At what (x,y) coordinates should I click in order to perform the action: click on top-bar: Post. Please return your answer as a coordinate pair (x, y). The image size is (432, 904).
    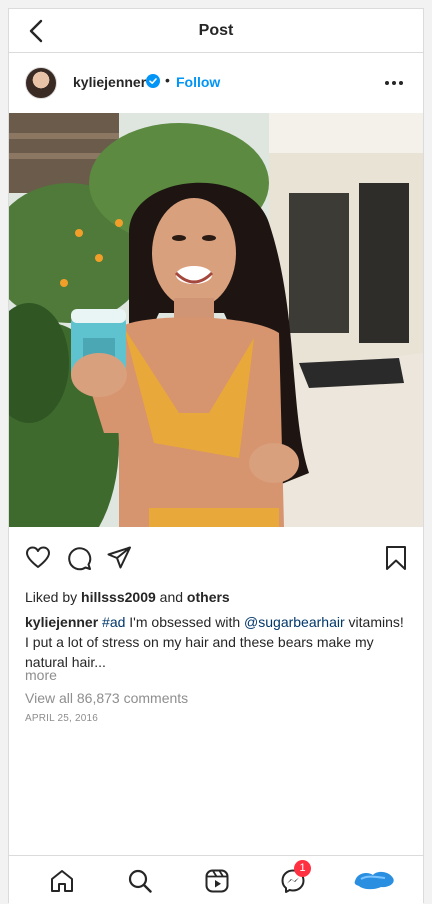
    Looking at the image, I should click on (216, 31).